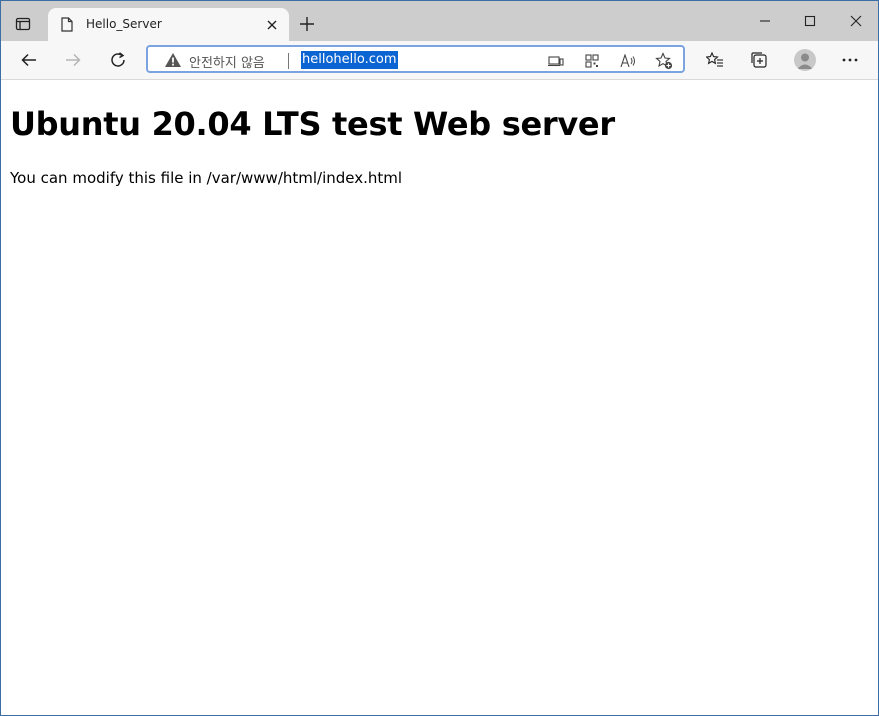 Image resolution: width=879 pixels, height=716 pixels. I want to click on address-bar: 안전하지 않음 hellohello.com, so click(415, 59).